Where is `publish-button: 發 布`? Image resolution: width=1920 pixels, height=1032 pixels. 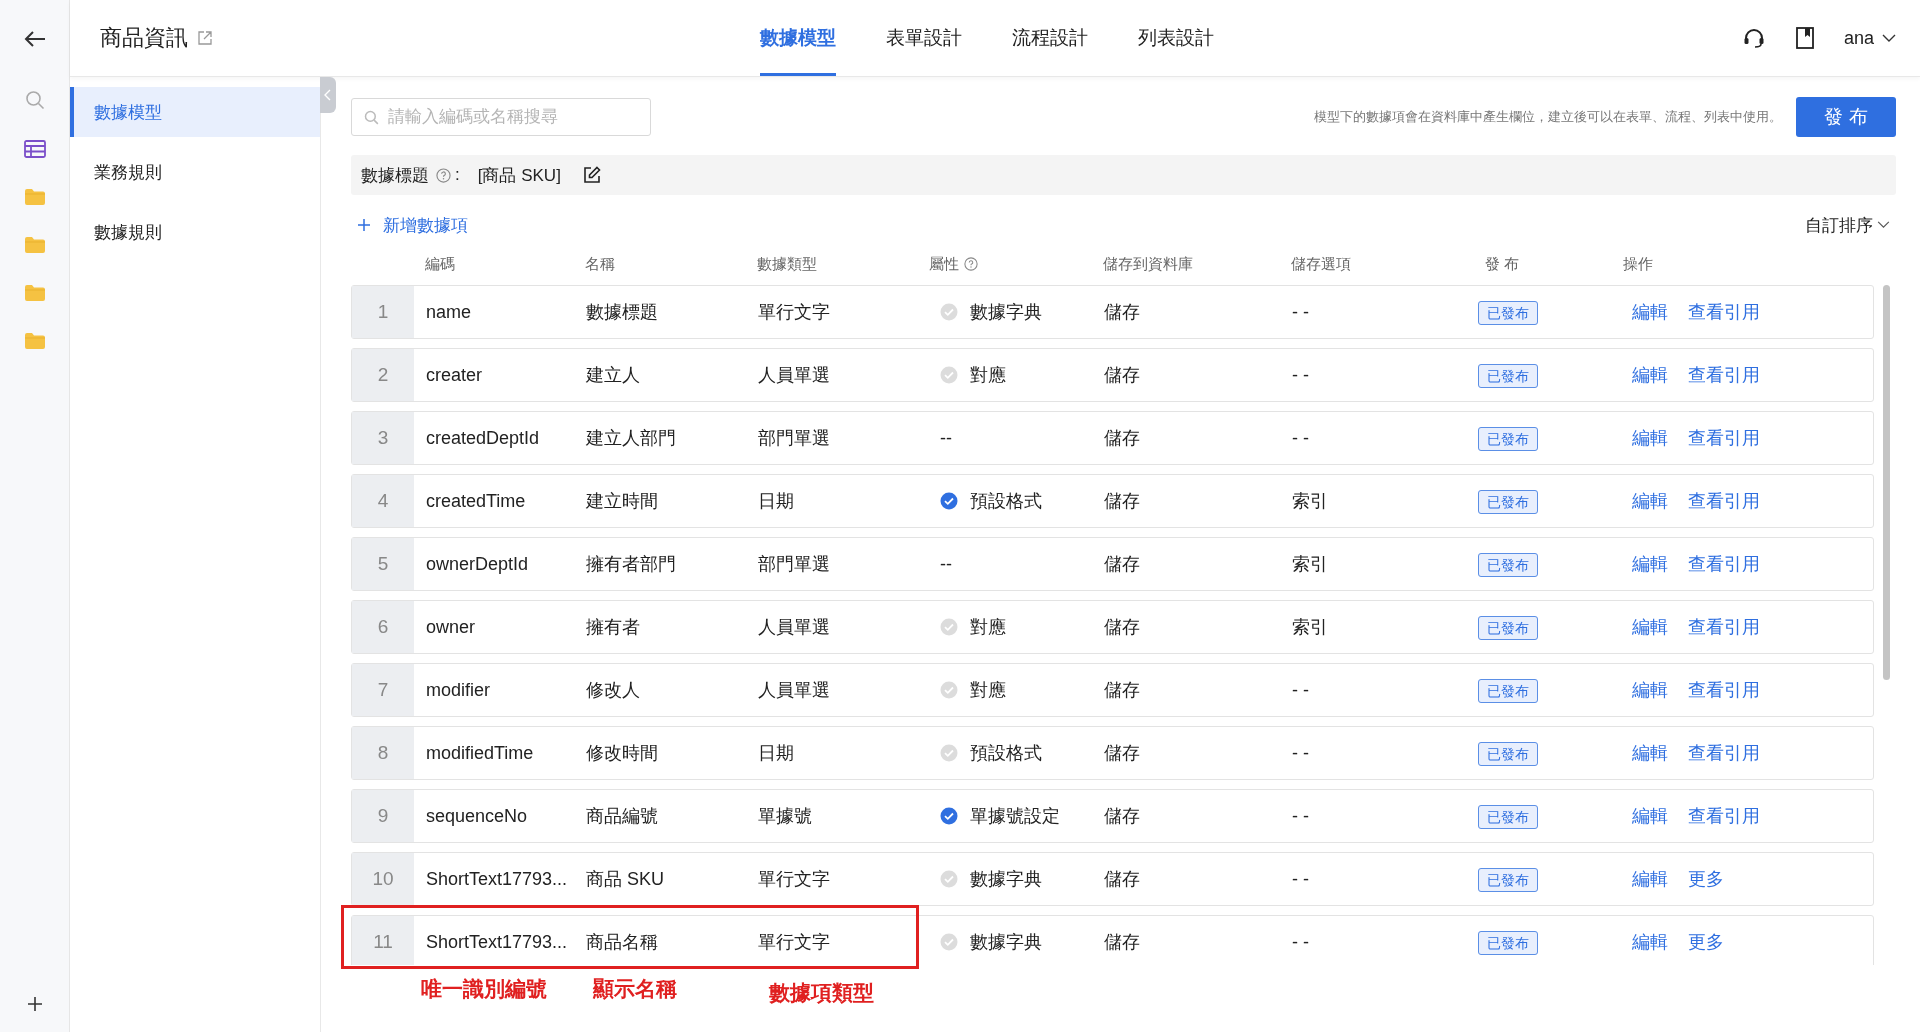
publish-button: 發 布 is located at coordinates (1846, 117).